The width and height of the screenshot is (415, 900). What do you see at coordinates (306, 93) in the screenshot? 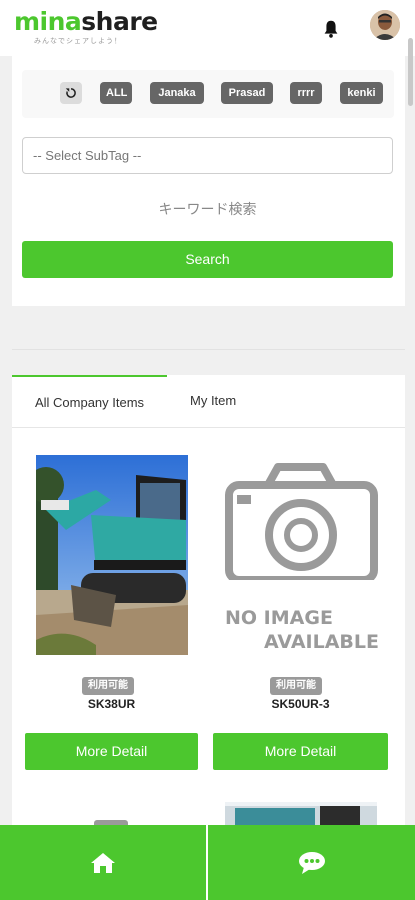
I see `tag-rrrr: rrrr` at bounding box center [306, 93].